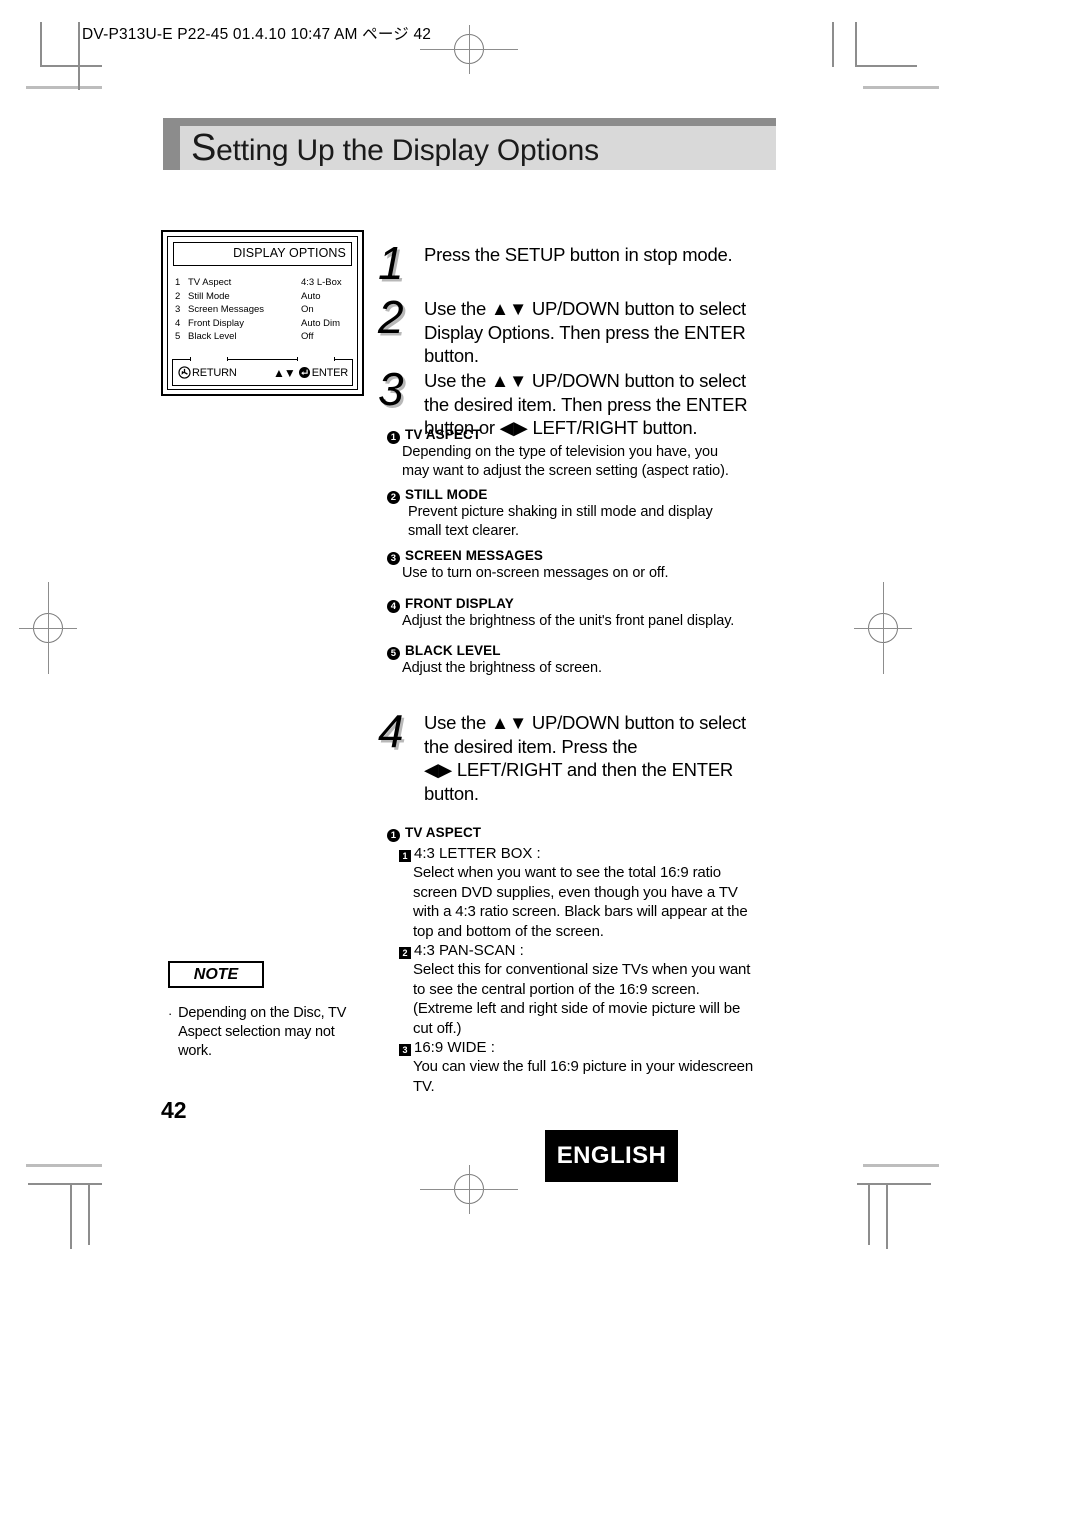 Image resolution: width=1080 pixels, height=1528 pixels. What do you see at coordinates (580, 950) in the screenshot?
I see `choice-heading: 2 4:3 PAN-SCAN :` at bounding box center [580, 950].